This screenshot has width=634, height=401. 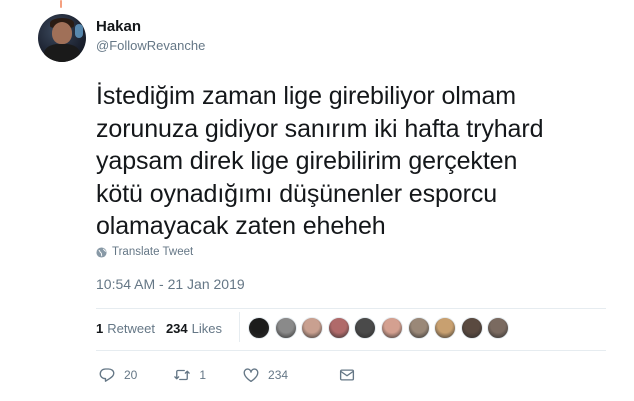 I want to click on likes-stat: 234 Likes, so click(x=194, y=328).